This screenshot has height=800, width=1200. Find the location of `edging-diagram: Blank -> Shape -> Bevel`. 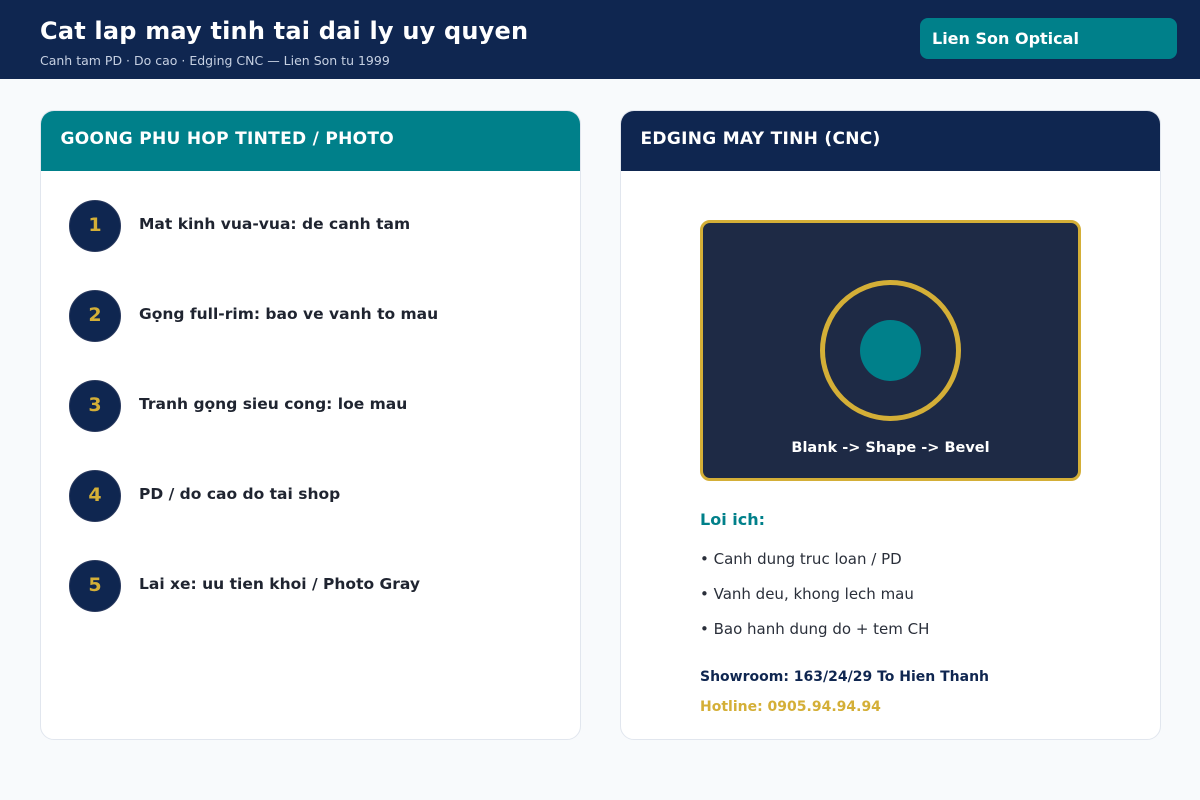

edging-diagram: Blank -> Shape -> Bevel is located at coordinates (890, 350).